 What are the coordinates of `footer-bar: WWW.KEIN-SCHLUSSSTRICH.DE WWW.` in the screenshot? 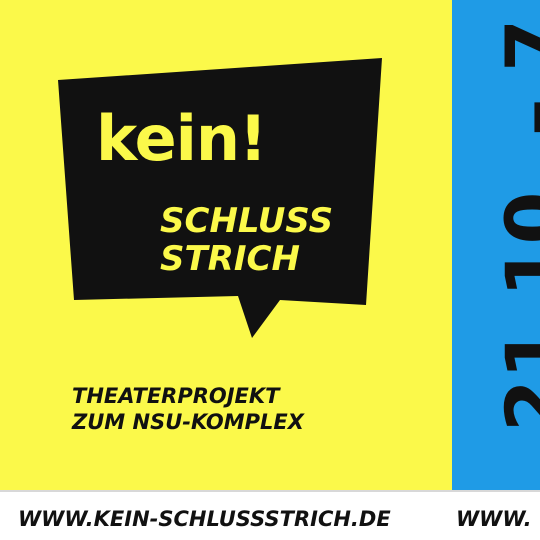 It's located at (270, 515).